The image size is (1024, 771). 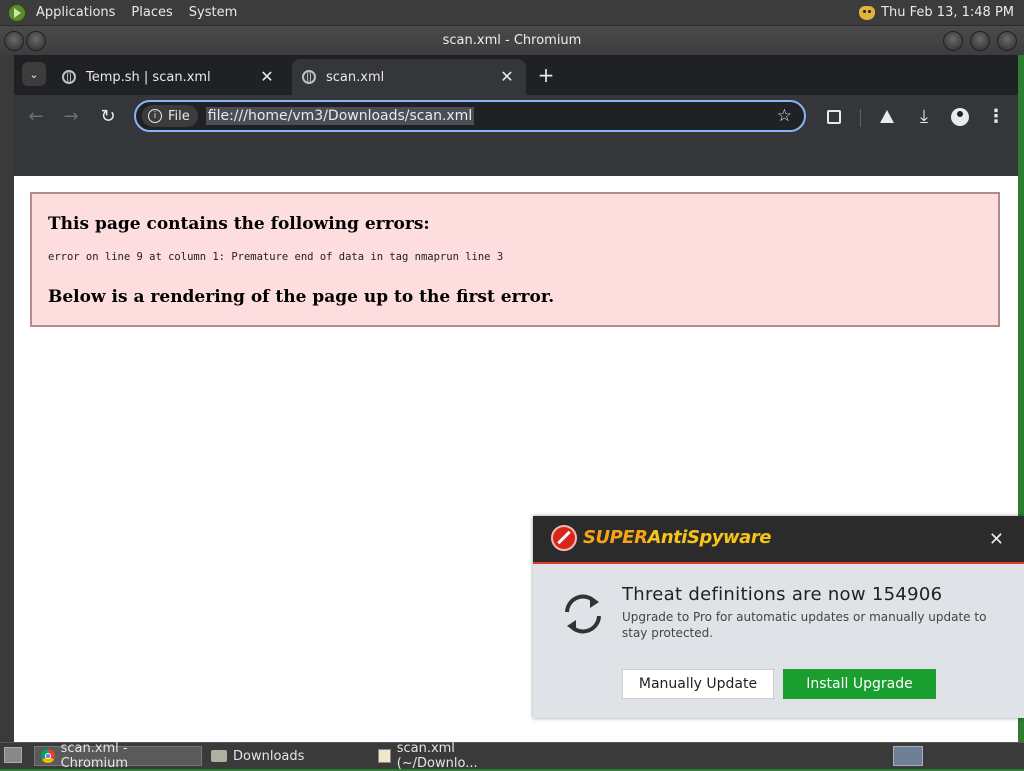 What do you see at coordinates (1007, 41) in the screenshot?
I see `window-close-button` at bounding box center [1007, 41].